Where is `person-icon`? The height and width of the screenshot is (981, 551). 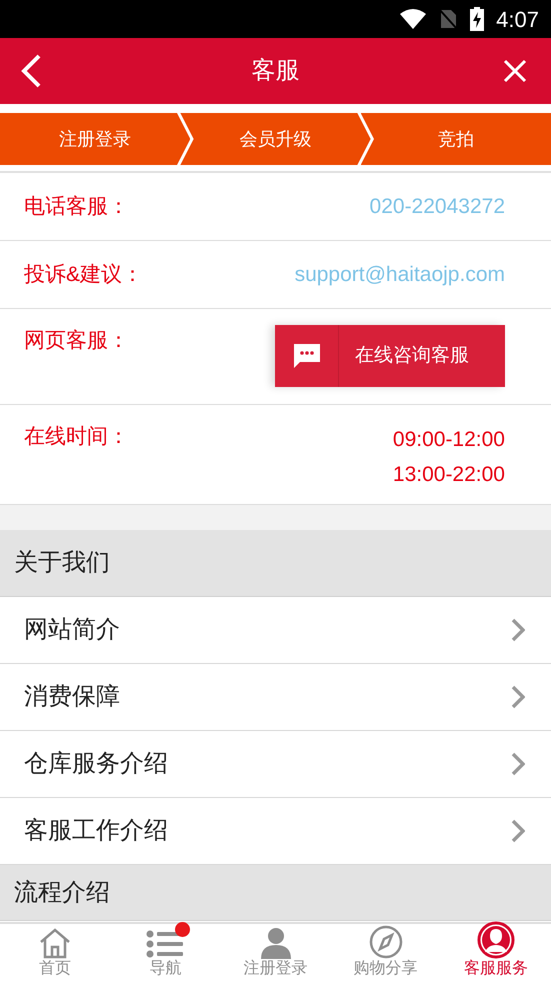
person-icon is located at coordinates (276, 943).